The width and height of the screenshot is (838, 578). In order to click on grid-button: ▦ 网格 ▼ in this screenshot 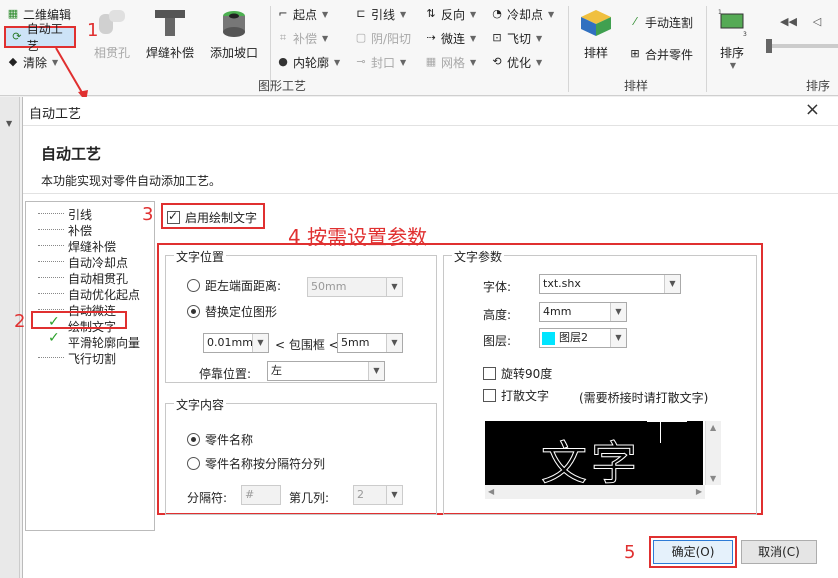, I will do `click(450, 62)`.